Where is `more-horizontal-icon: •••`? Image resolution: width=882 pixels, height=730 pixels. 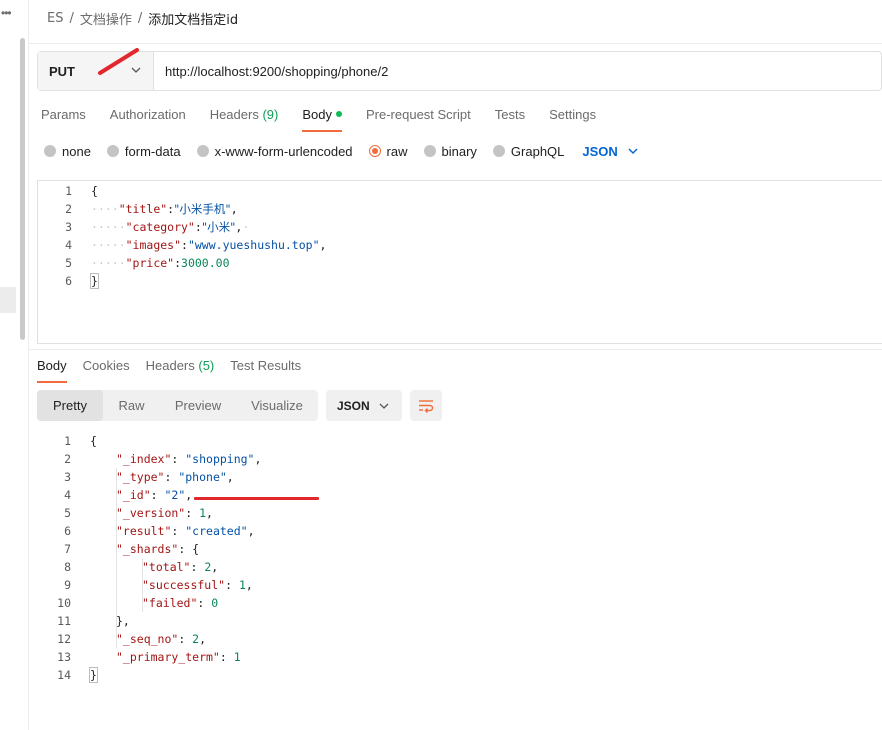
more-horizontal-icon: ••• is located at coordinates (6, 13).